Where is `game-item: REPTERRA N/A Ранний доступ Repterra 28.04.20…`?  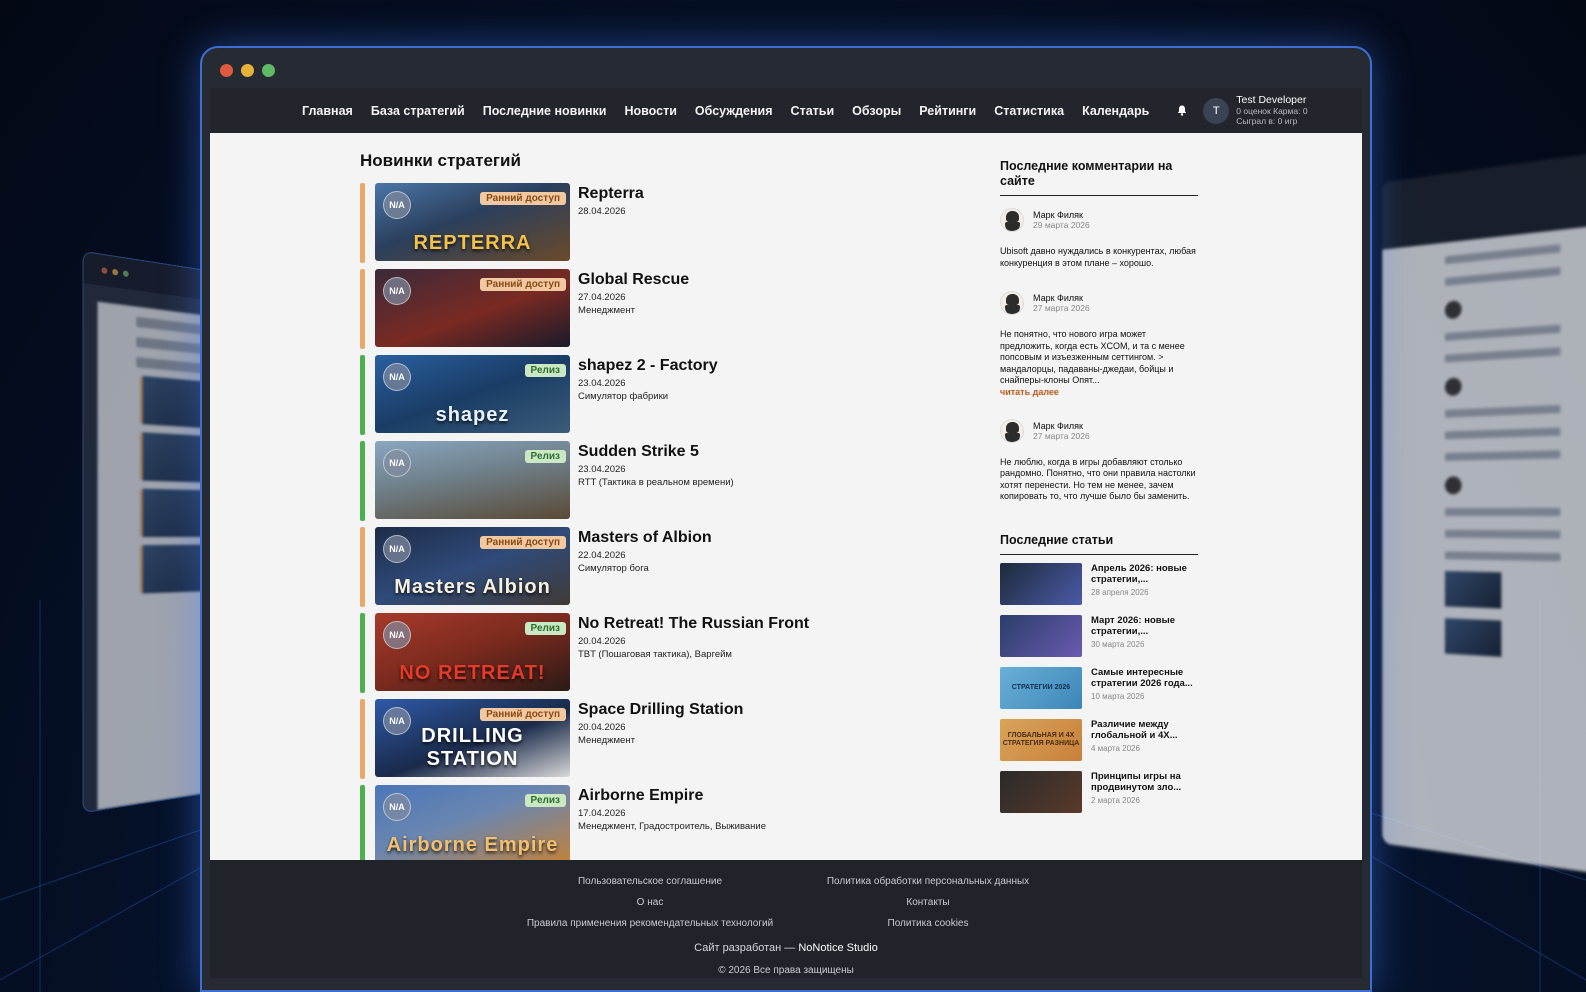
game-item: REPTERRA N/A Ранний доступ Repterra 28.04.20… is located at coordinates (640, 223).